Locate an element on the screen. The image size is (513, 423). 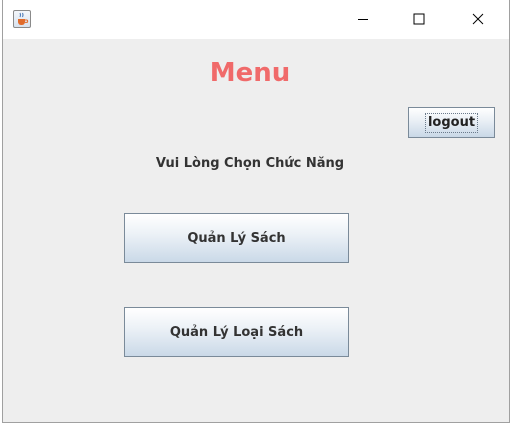
maximize-icon is located at coordinates (419, 19).